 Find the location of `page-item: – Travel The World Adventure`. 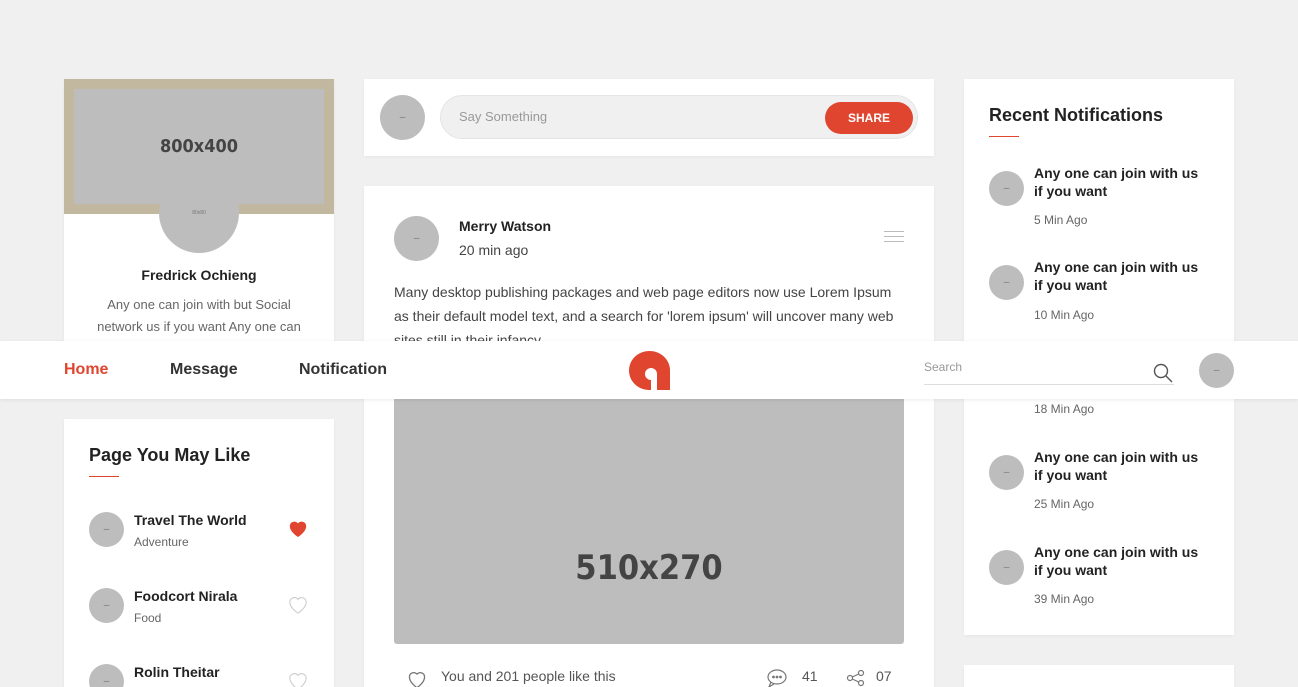

page-item: – Travel The World Adventure is located at coordinates (199, 532).